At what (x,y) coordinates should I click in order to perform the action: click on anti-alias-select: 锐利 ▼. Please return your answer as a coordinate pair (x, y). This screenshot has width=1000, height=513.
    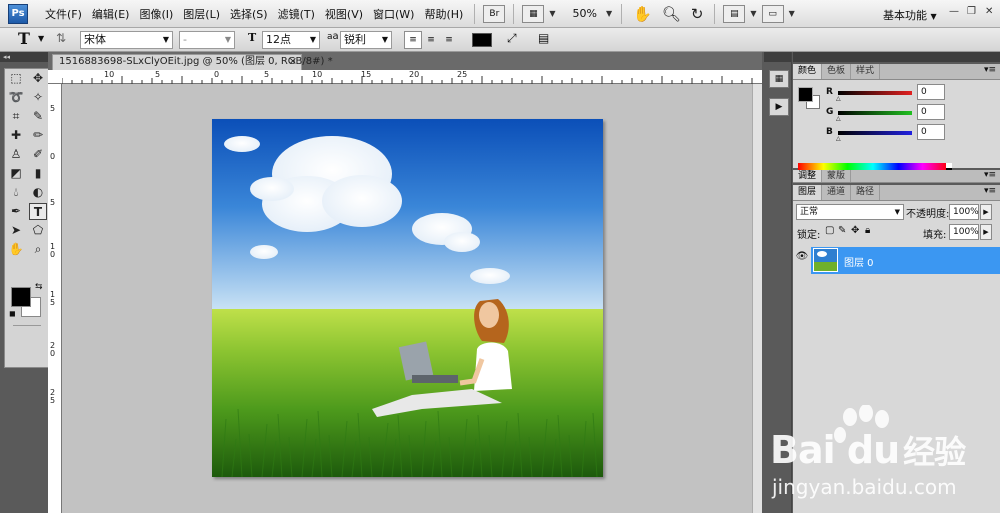
    Looking at the image, I should click on (366, 40).